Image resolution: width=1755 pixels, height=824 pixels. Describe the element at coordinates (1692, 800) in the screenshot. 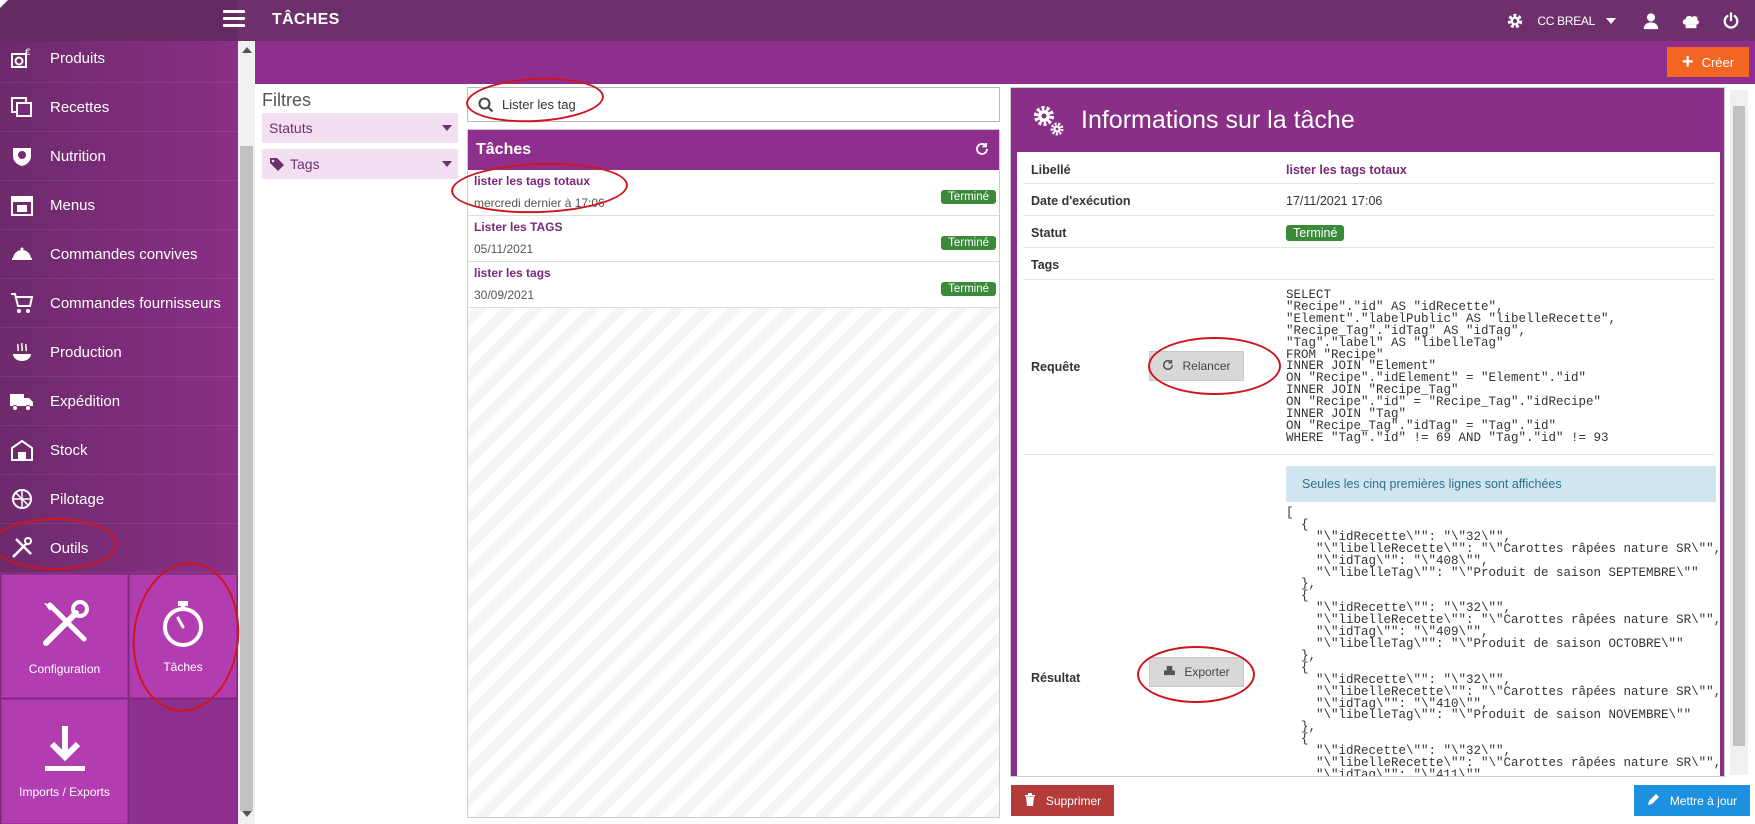

I see `update-button: Mettre à jour` at that location.